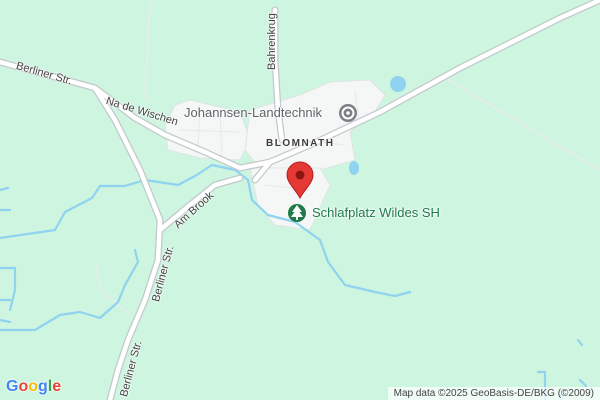  Describe the element at coordinates (12, 386) in the screenshot. I see `logo-letter: G` at that location.